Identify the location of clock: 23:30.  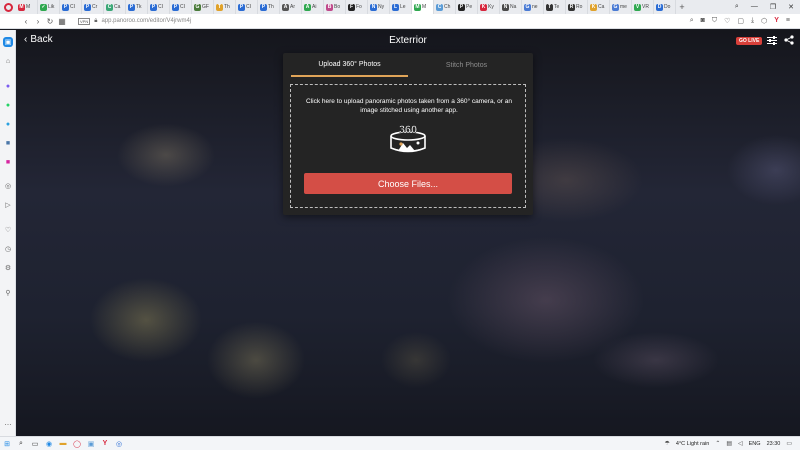
(774, 444).